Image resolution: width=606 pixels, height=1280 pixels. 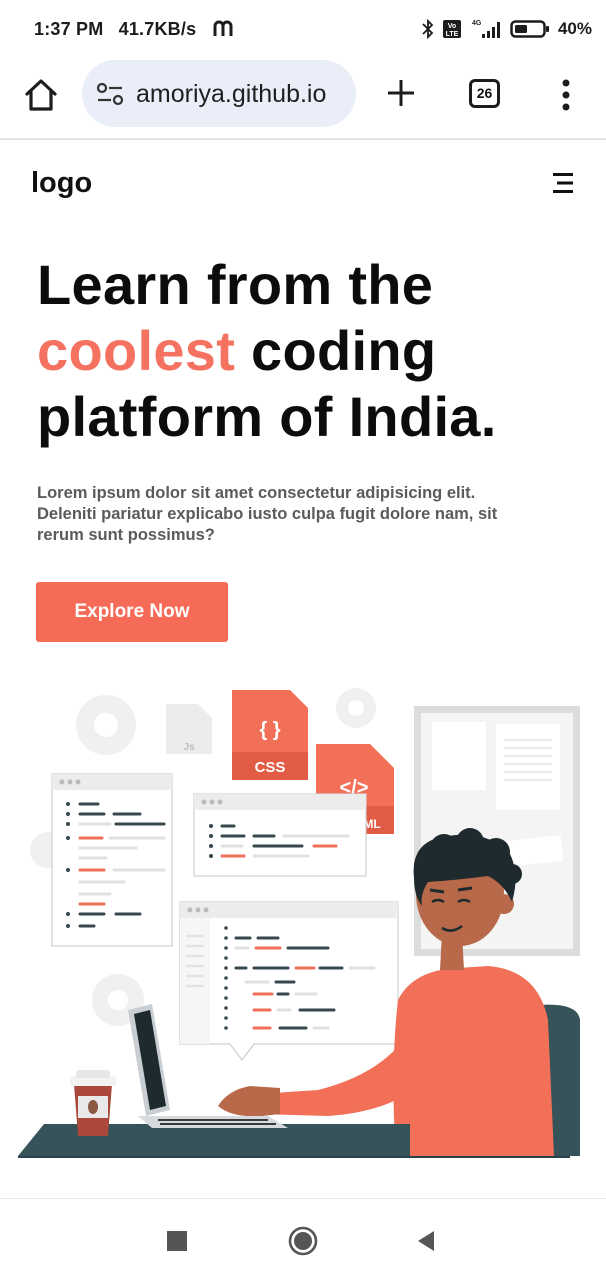 I want to click on hero-title-line3: platform of India., so click(x=267, y=416).